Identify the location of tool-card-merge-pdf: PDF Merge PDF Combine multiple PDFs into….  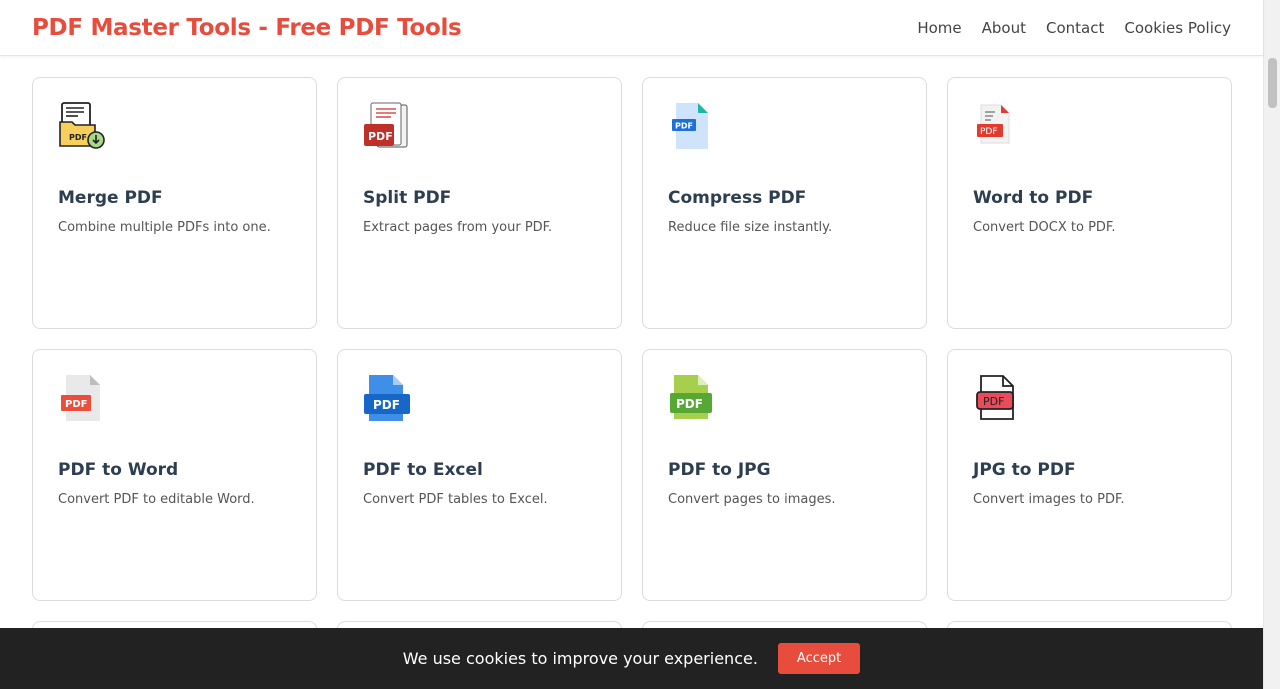
(174, 203).